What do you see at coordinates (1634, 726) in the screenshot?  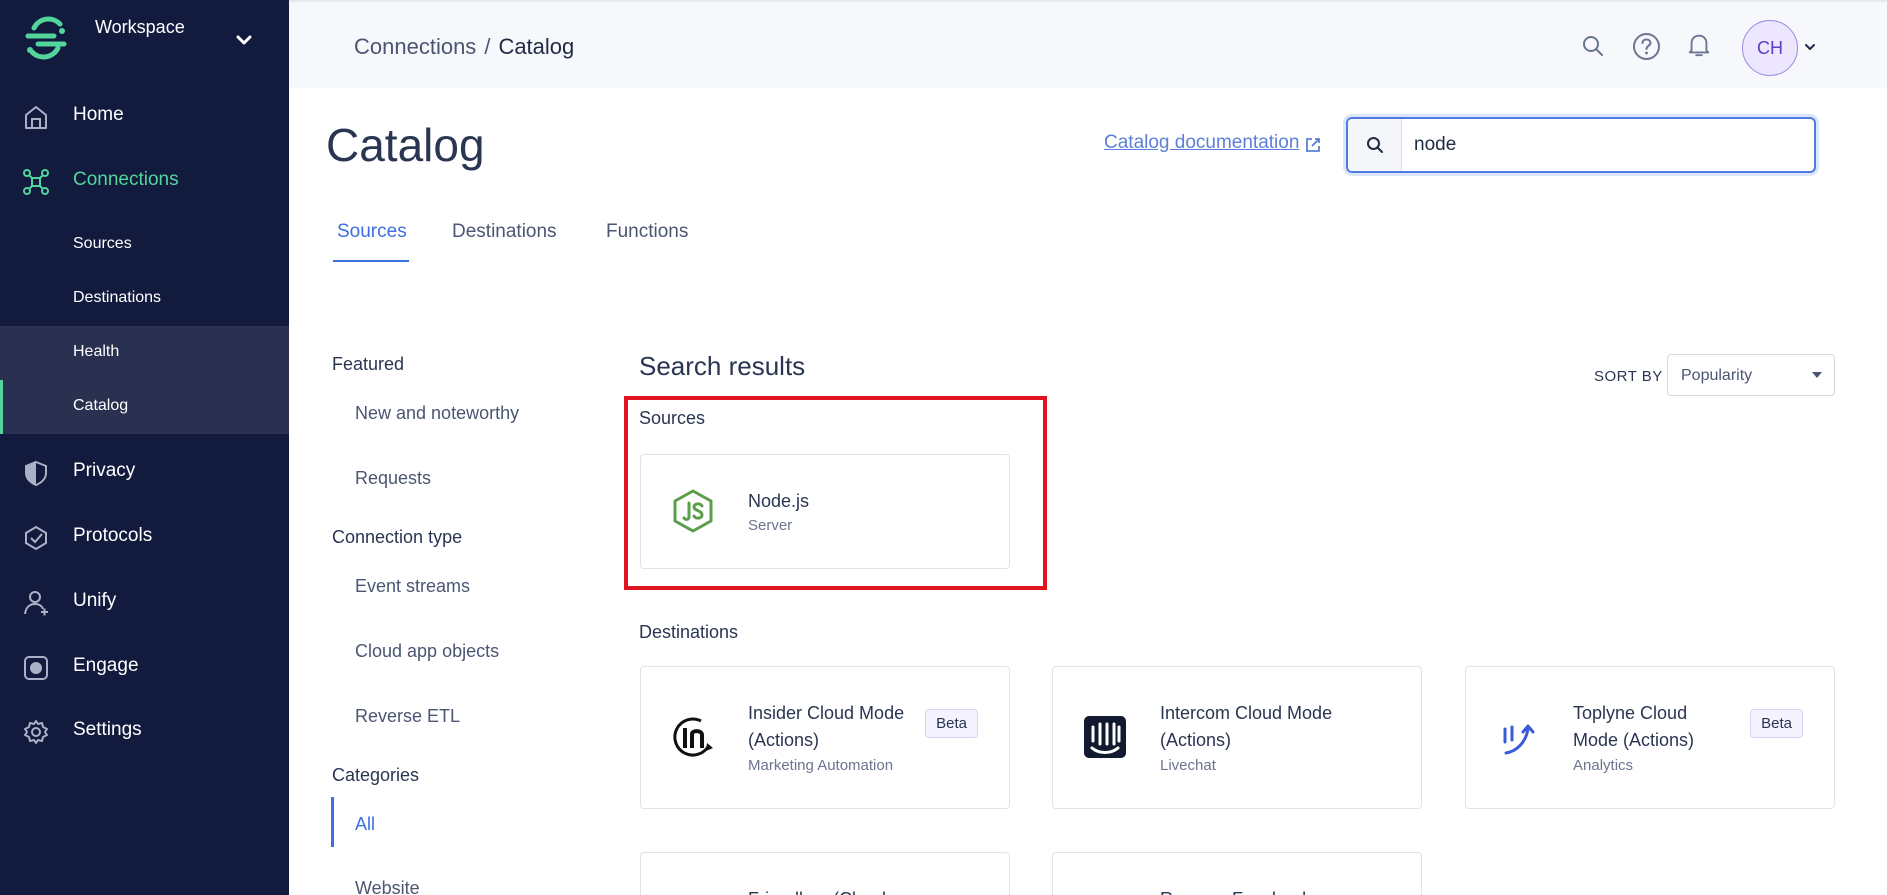 I see `card-name: Toplyne Cloud Mode (Actions)` at bounding box center [1634, 726].